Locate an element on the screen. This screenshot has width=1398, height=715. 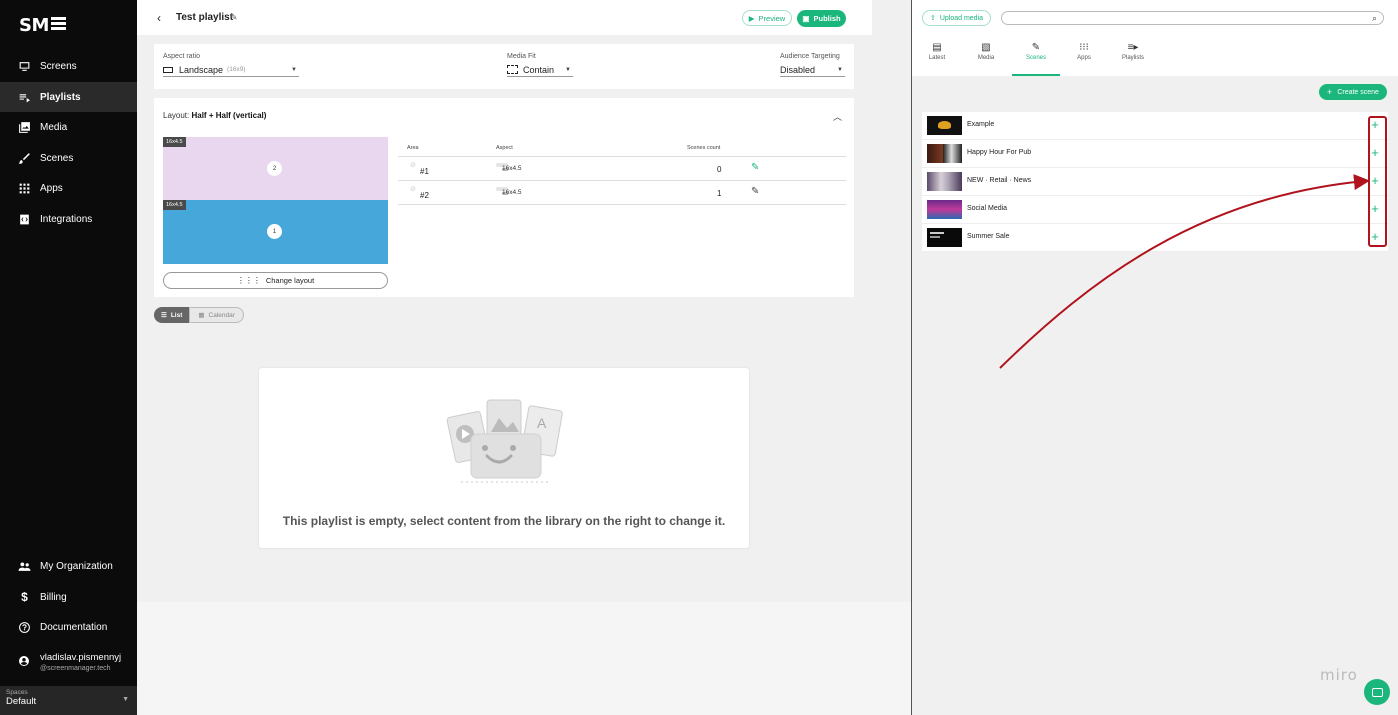
tab-playlists: ≡▸ Playlists is located at coordinates (1133, 59).